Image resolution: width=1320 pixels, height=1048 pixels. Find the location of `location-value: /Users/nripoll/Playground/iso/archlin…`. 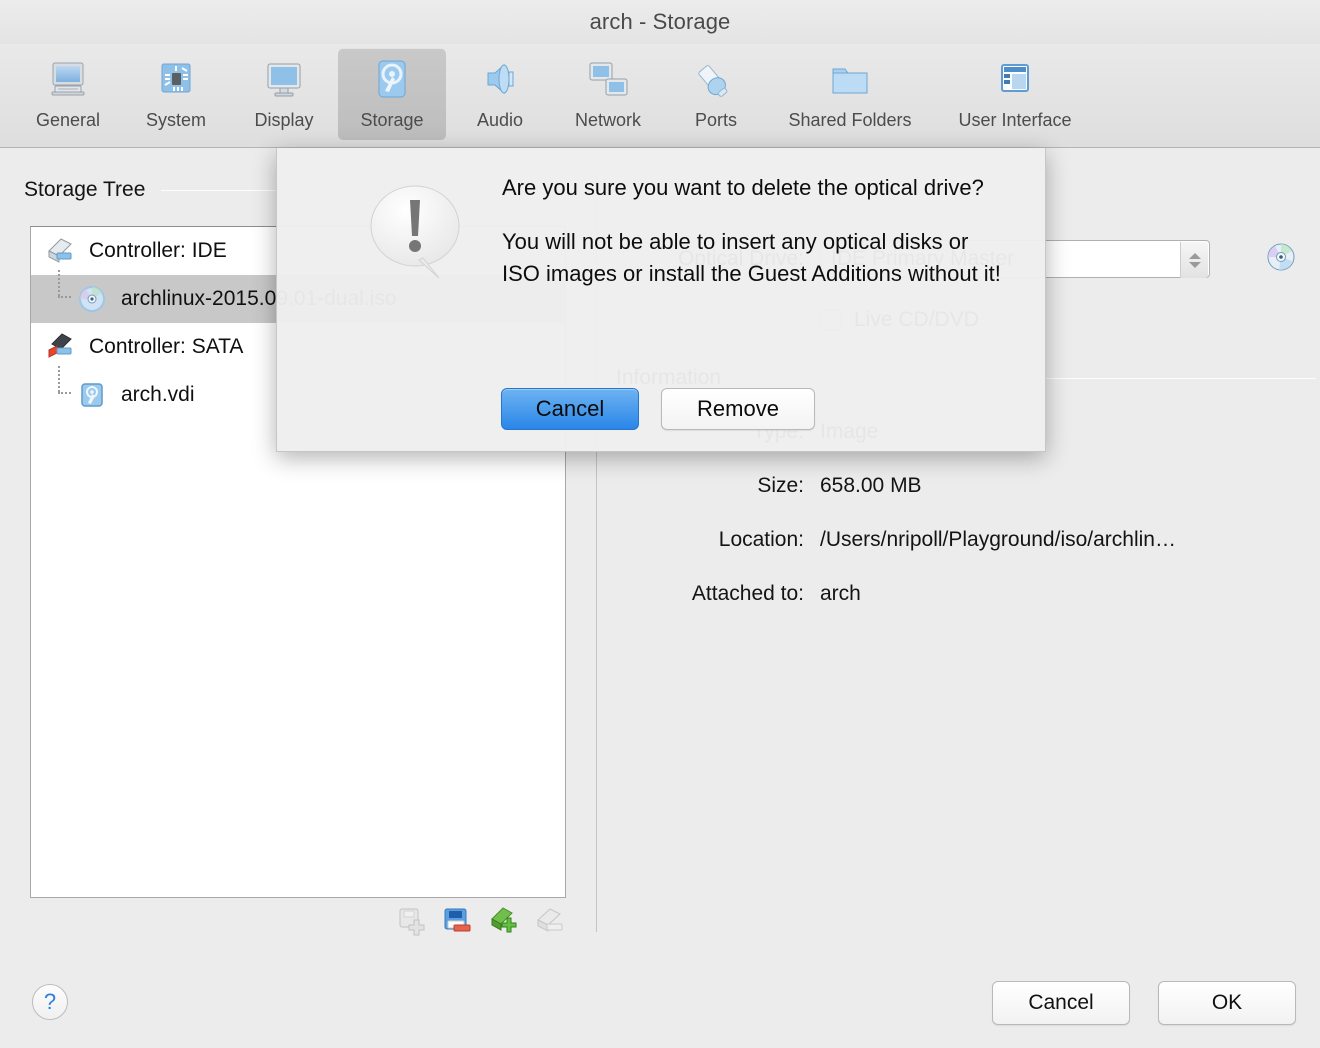

location-value: /Users/nripoll/Playground/iso/archlin… is located at coordinates (998, 539).